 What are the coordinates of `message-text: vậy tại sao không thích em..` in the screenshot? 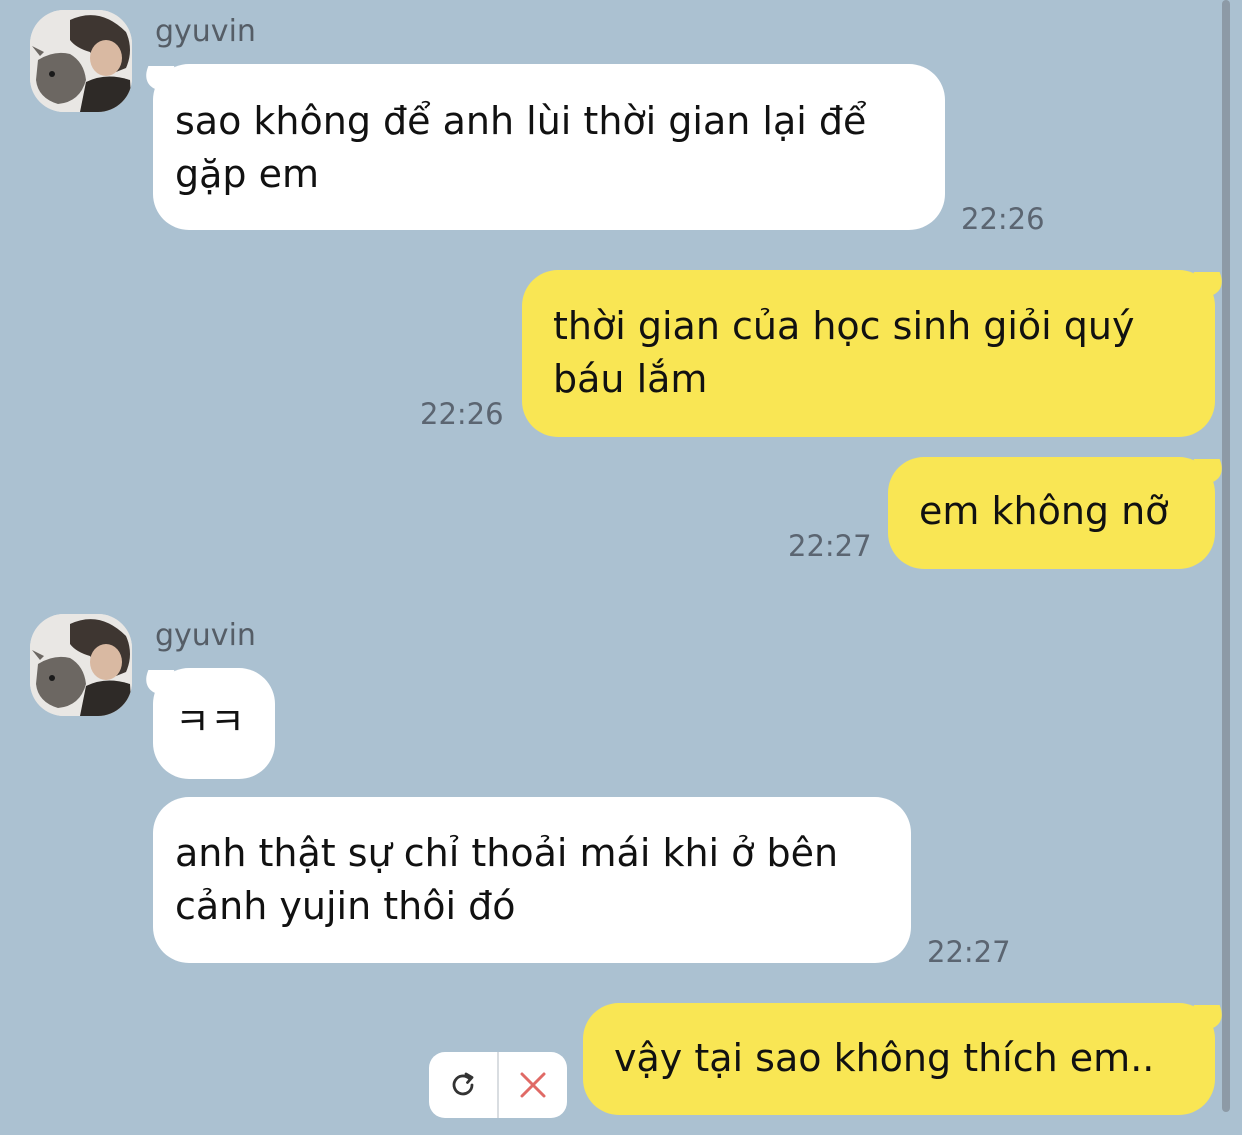 It's located at (884, 1058).